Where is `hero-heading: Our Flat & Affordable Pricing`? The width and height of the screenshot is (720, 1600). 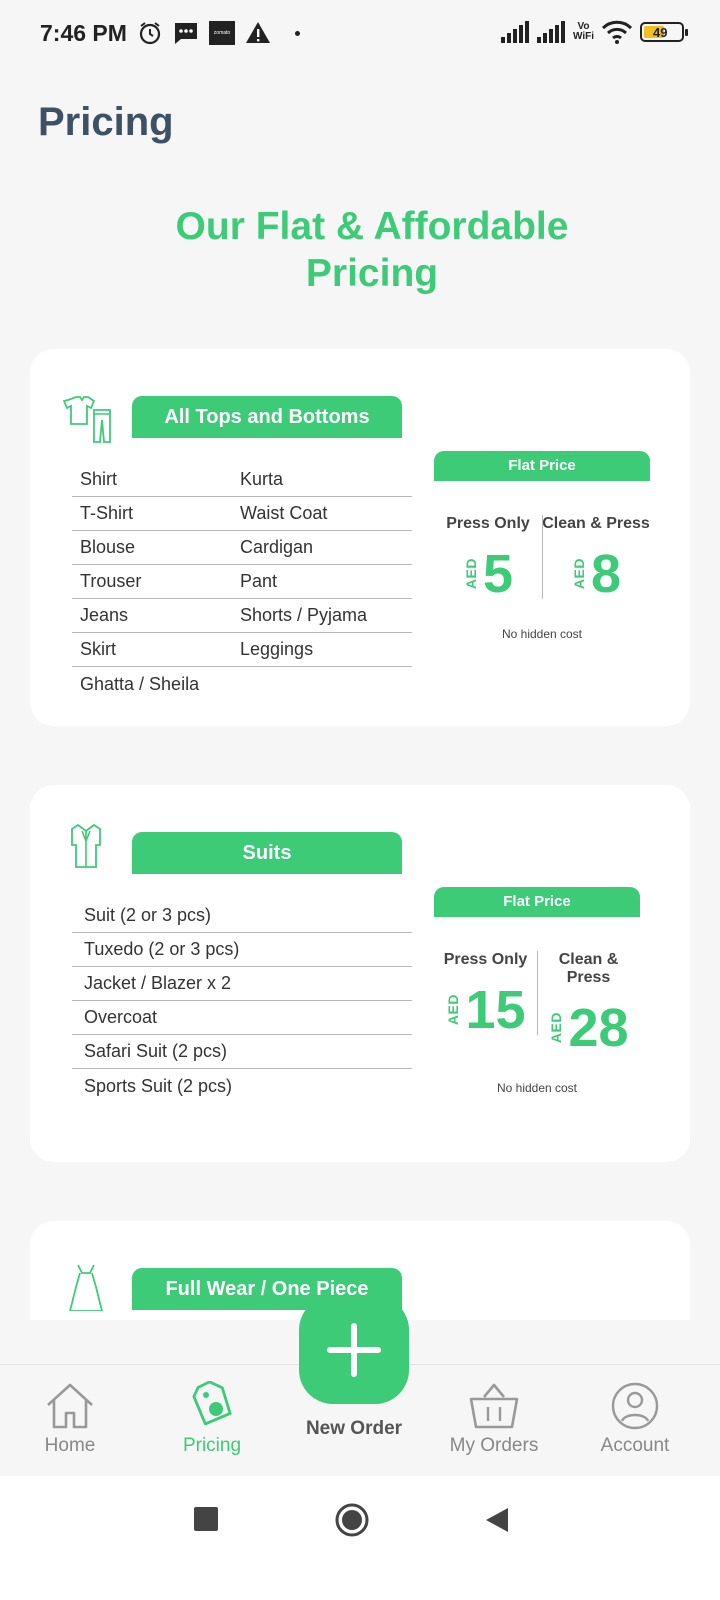 hero-heading: Our Flat & Affordable Pricing is located at coordinates (372, 250).